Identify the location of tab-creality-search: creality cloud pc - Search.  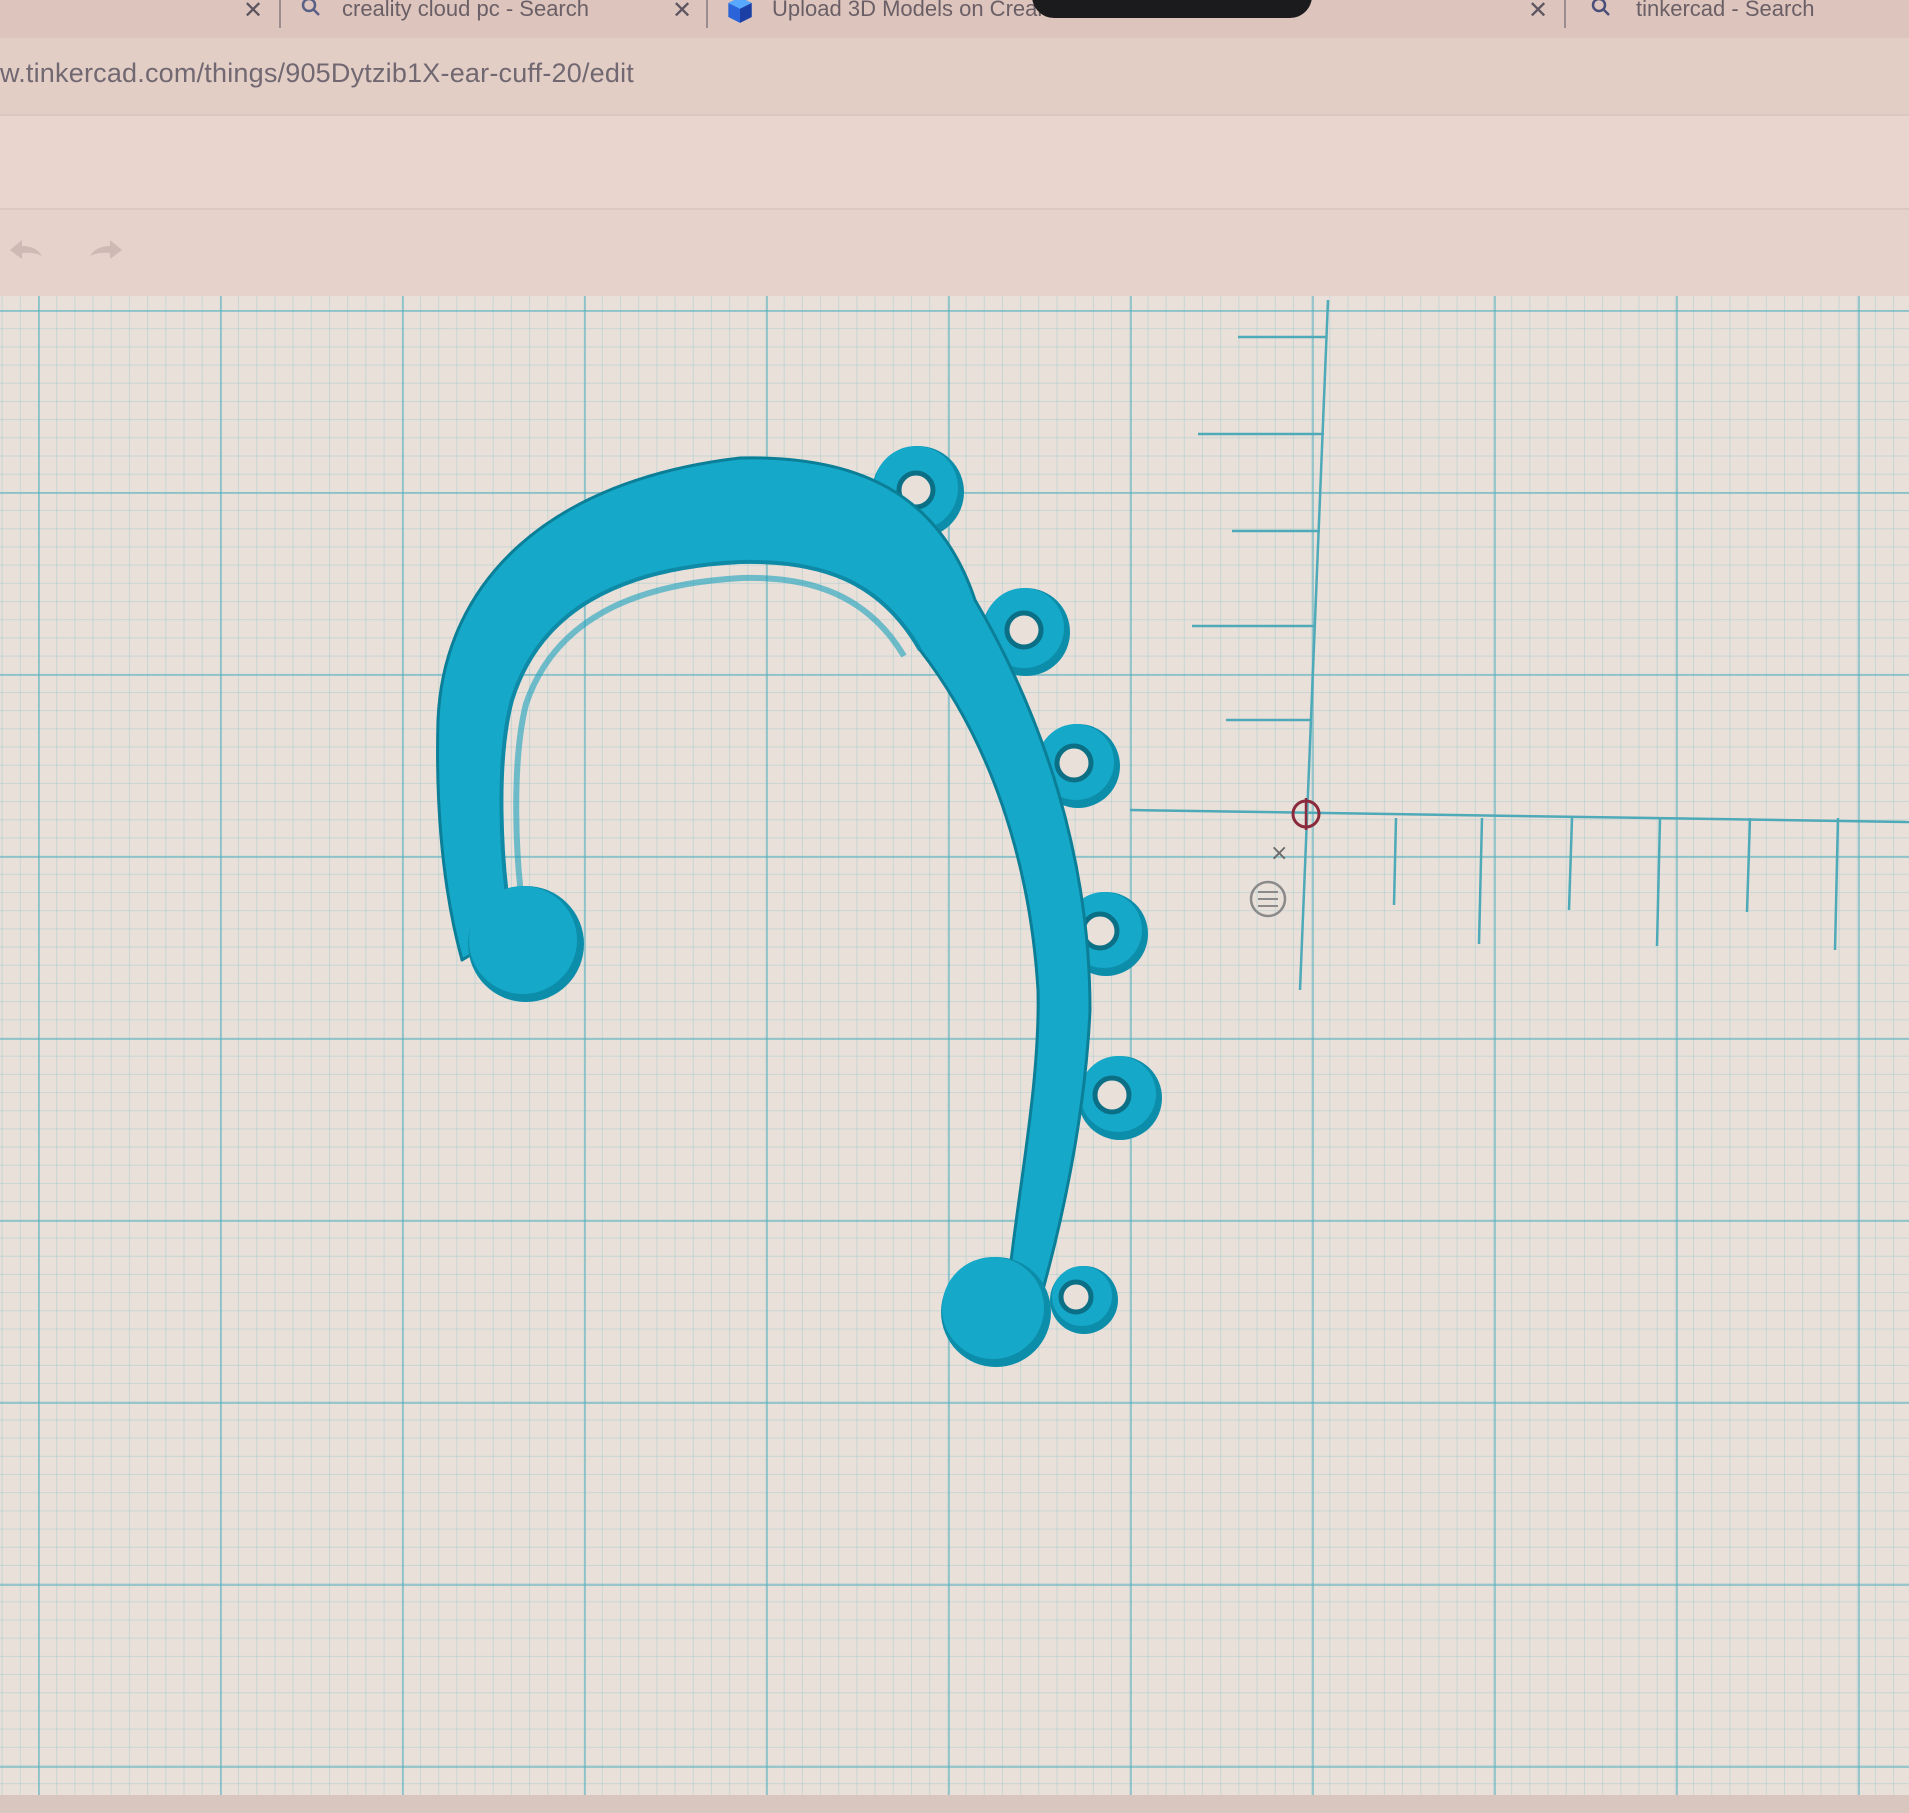
(444, 19).